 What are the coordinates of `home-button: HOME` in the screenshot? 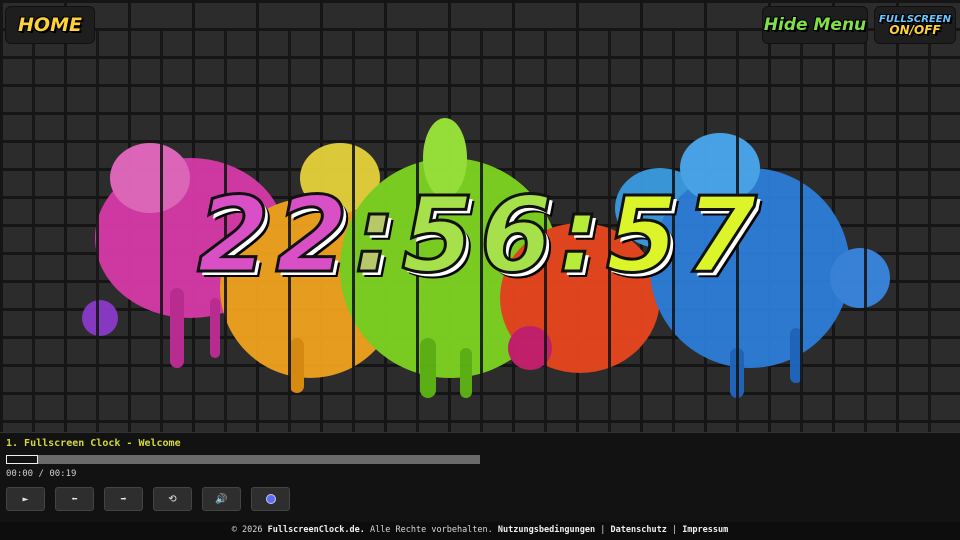 It's located at (50, 25).